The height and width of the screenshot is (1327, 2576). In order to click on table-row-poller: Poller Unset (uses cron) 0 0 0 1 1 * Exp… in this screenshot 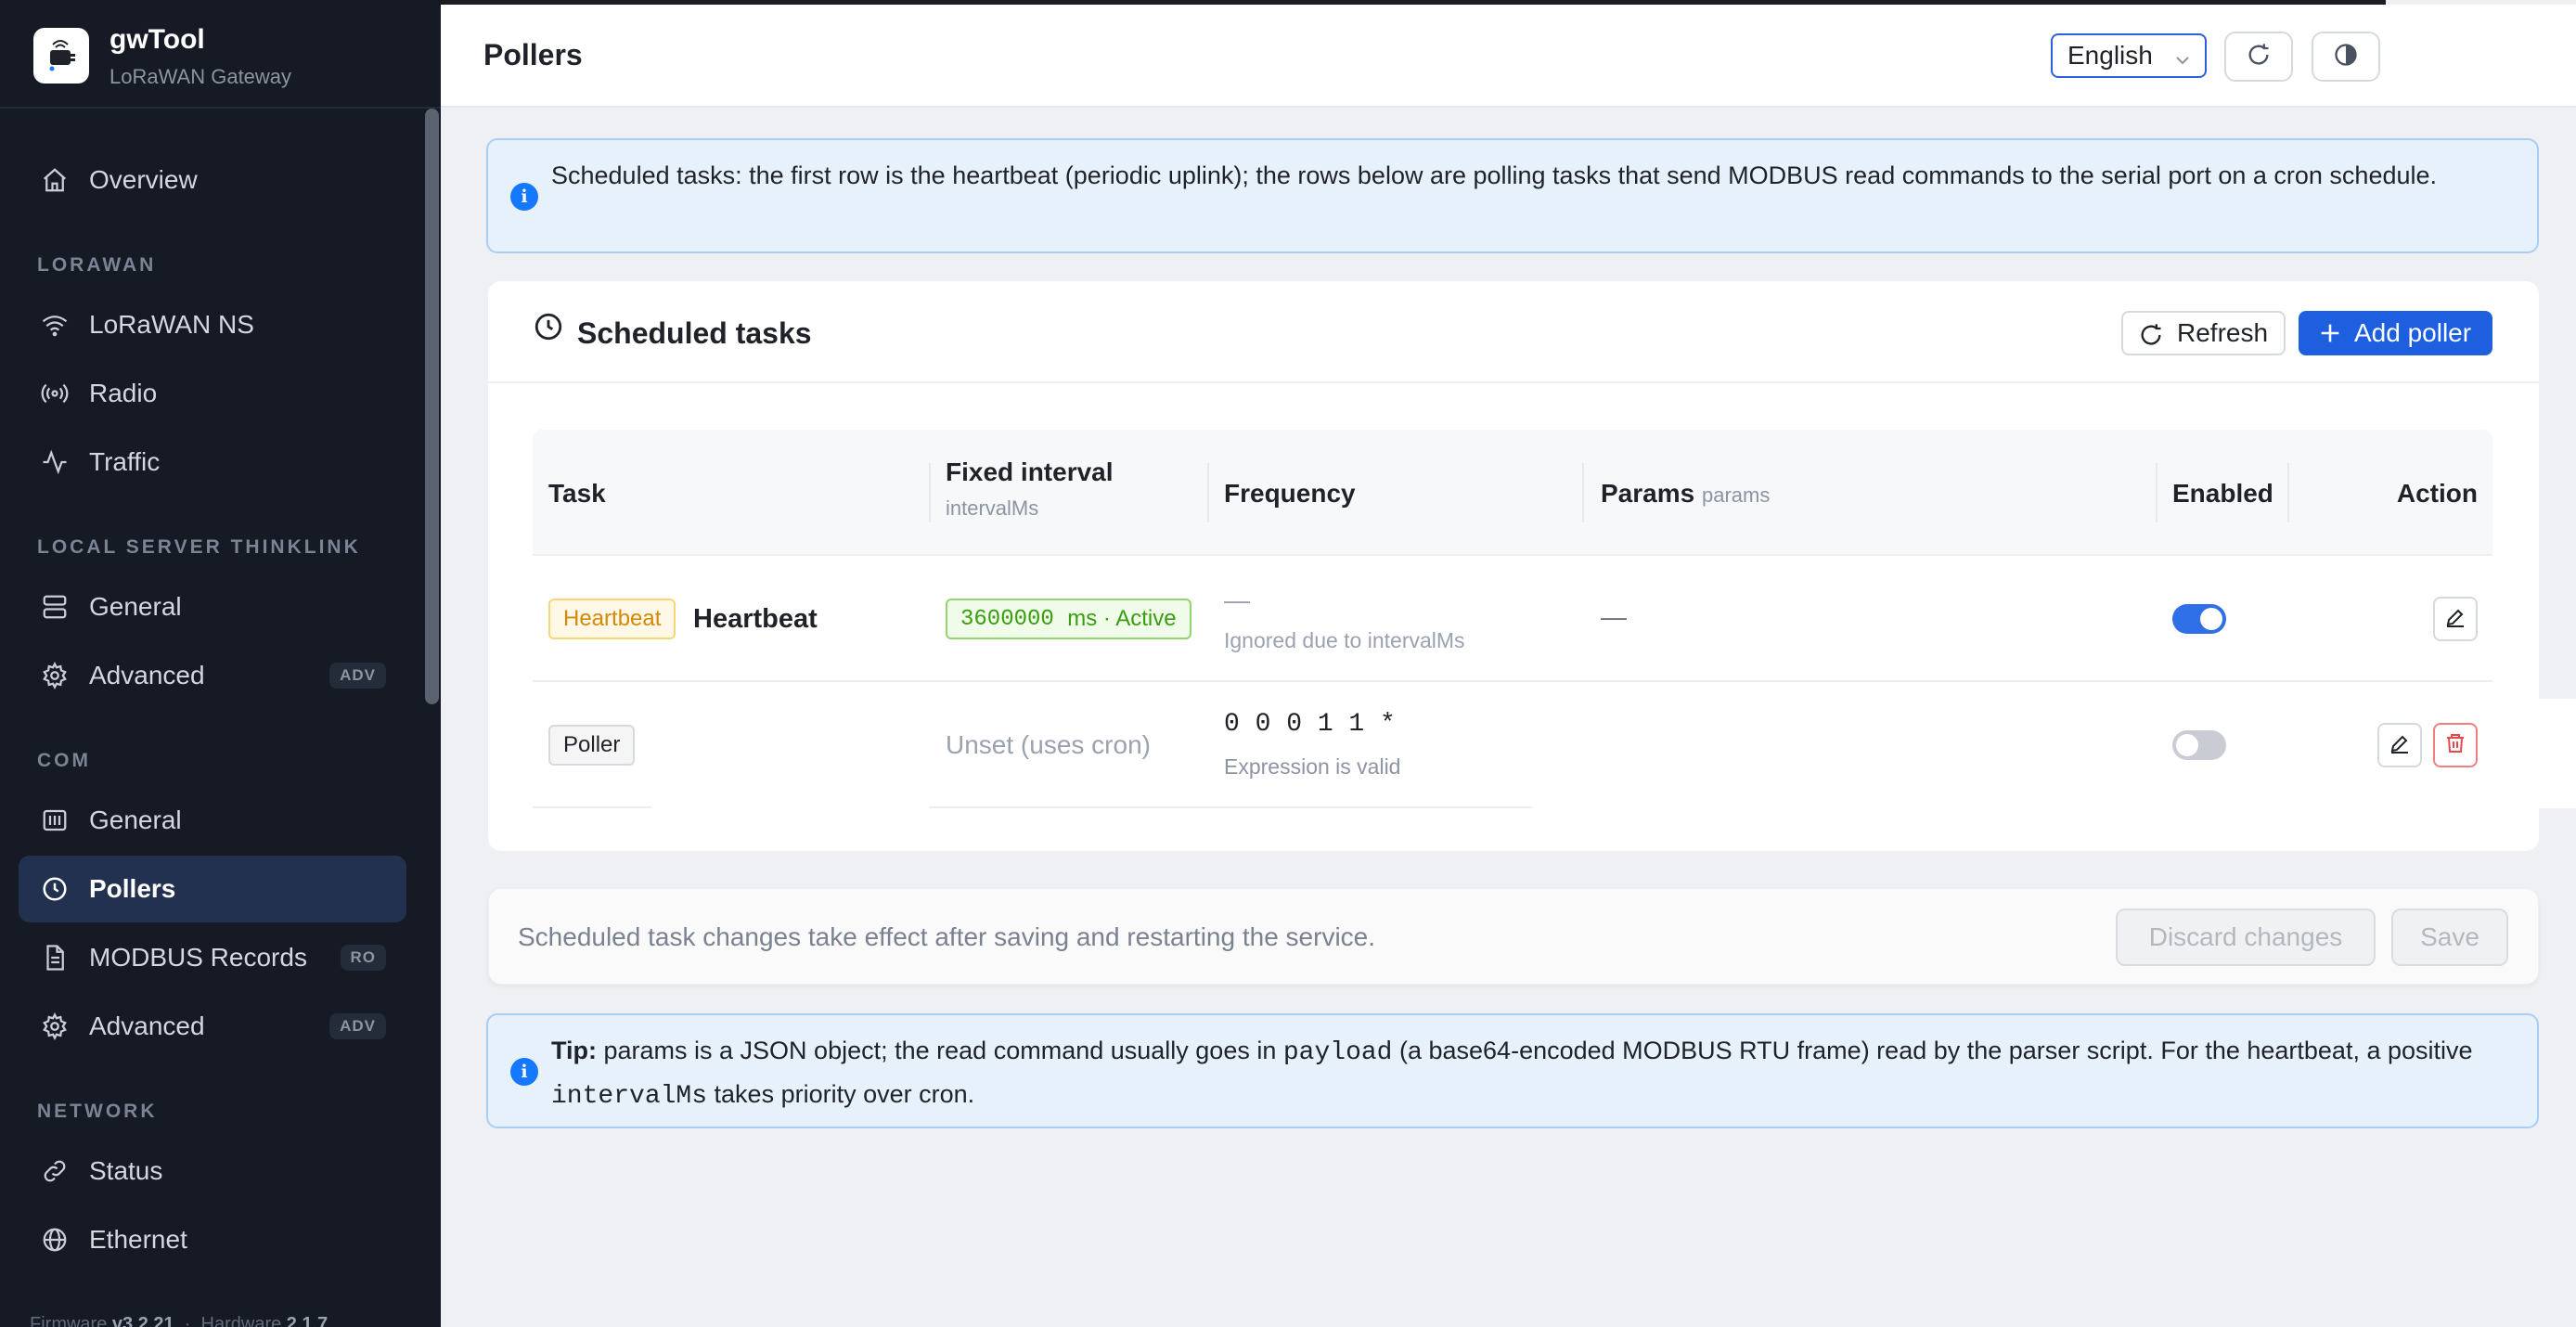, I will do `click(1554, 745)`.